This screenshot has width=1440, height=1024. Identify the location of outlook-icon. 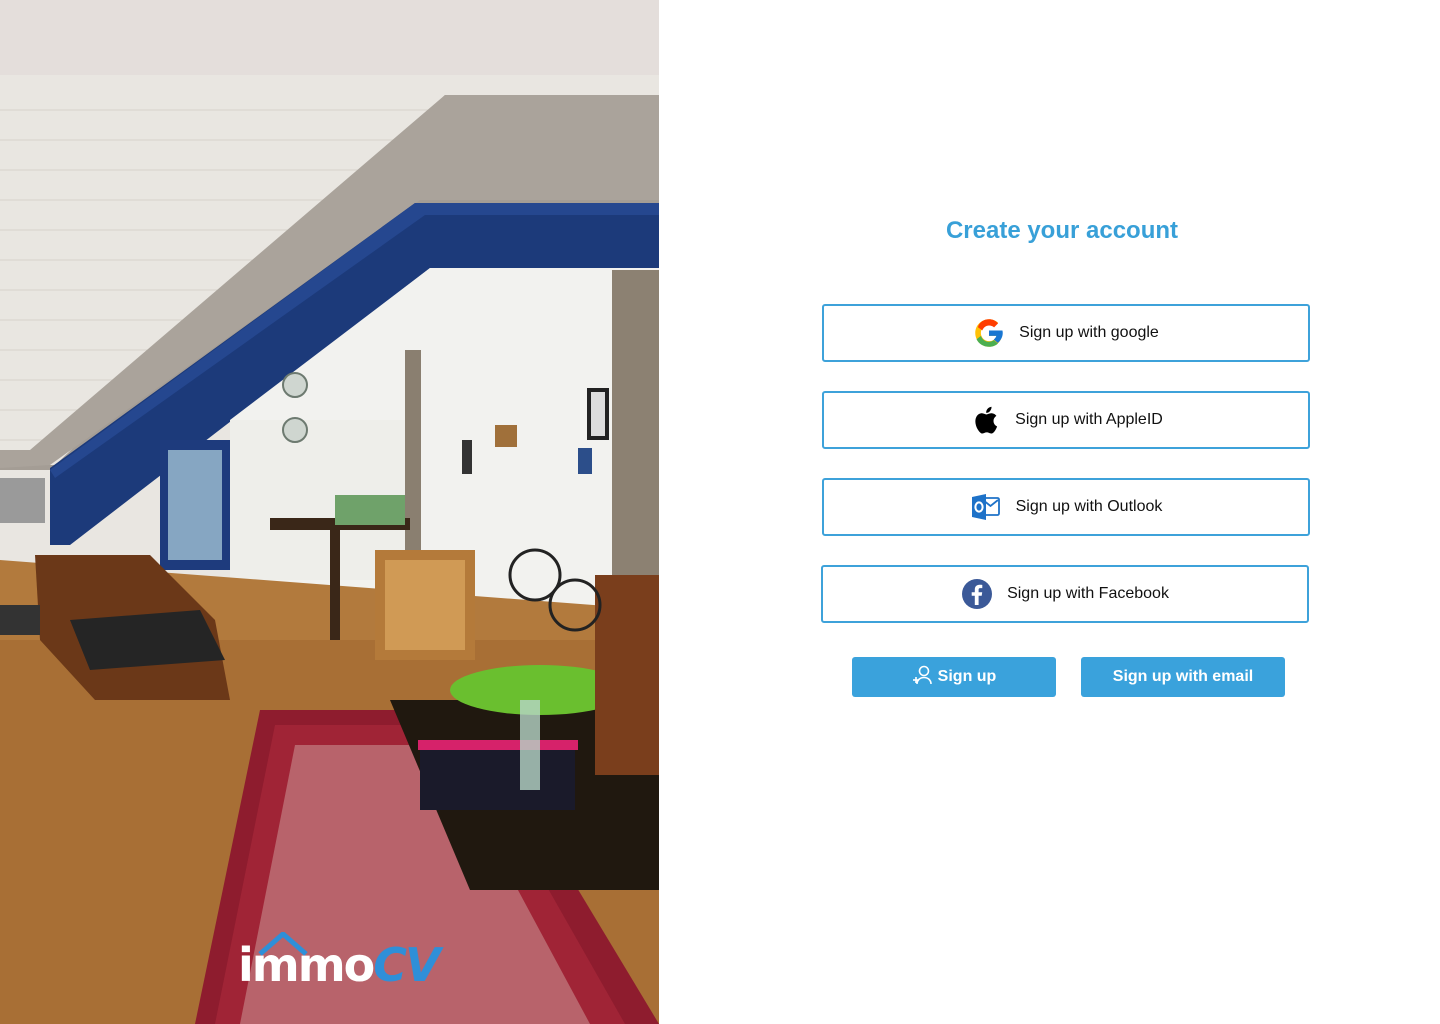
(986, 507).